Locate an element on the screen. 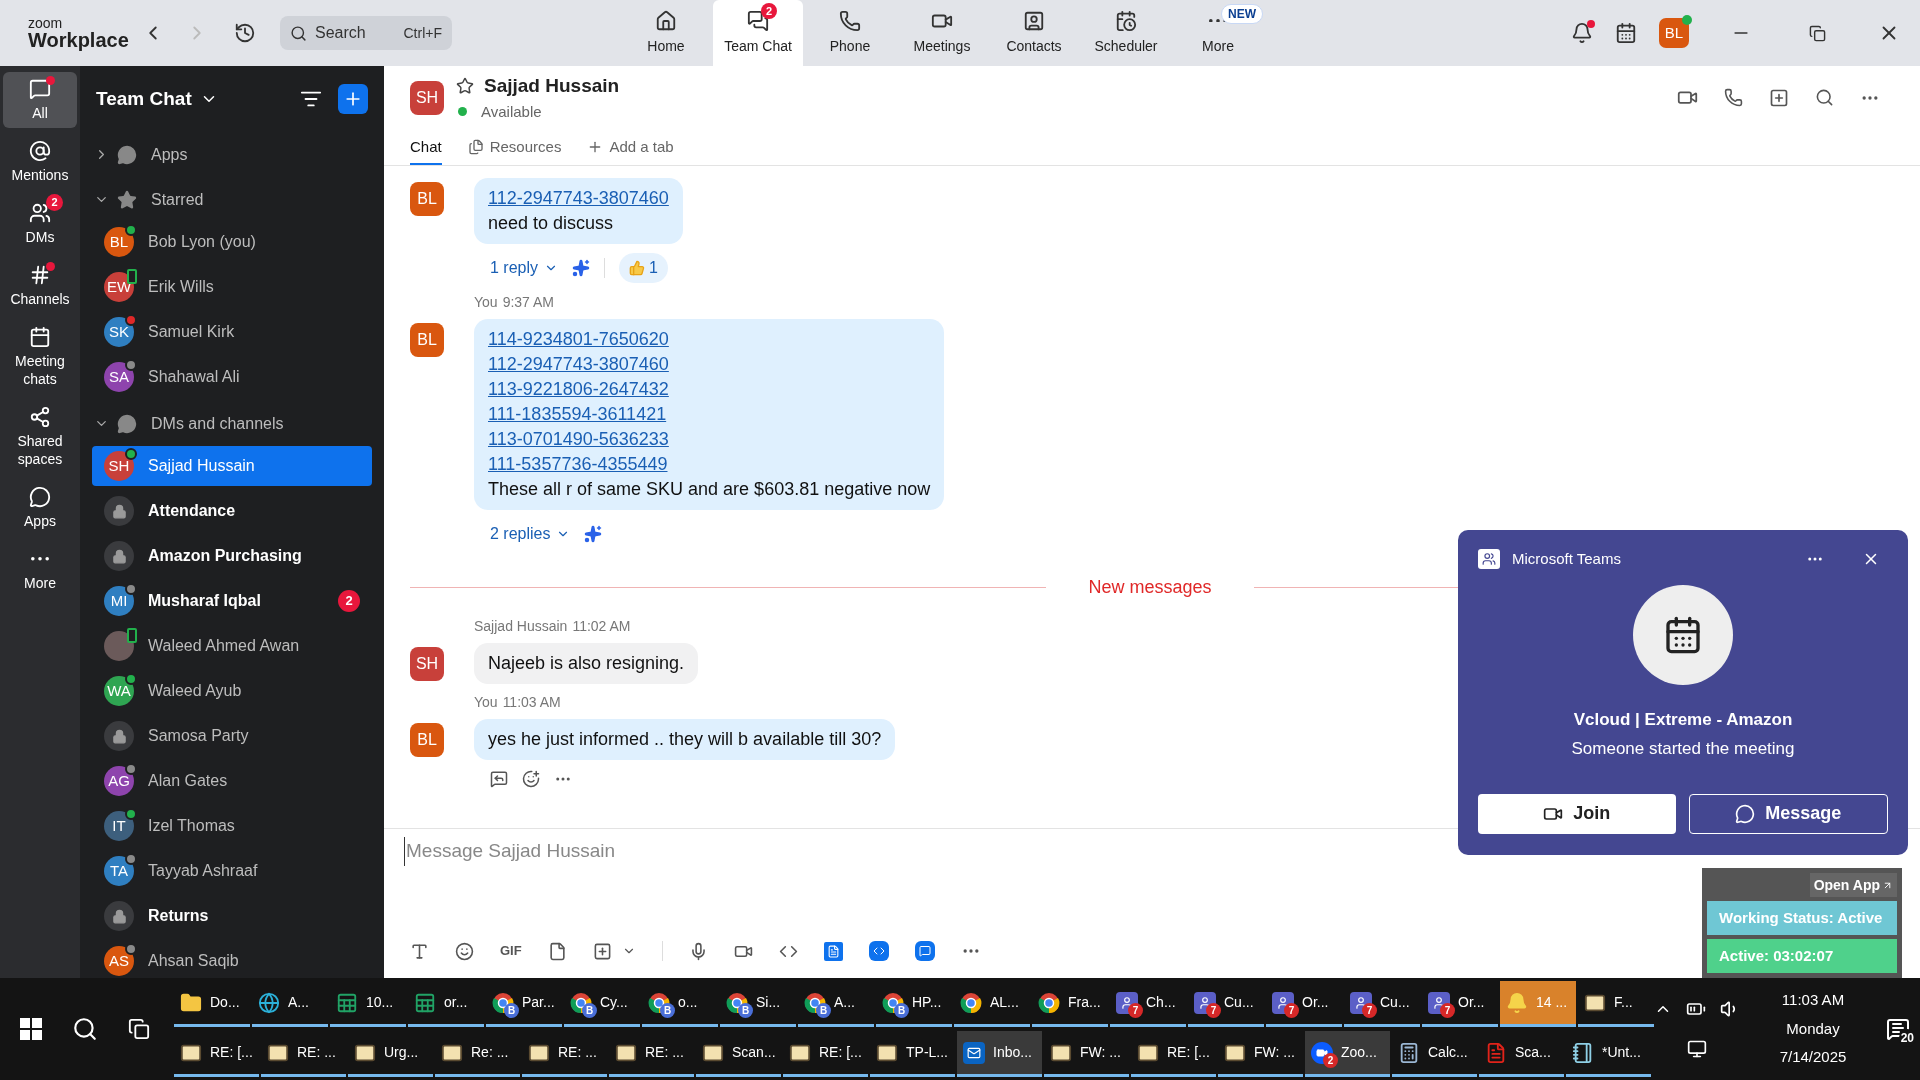 This screenshot has width=1920, height=1080. chat-tab: Chat is located at coordinates (426, 148).